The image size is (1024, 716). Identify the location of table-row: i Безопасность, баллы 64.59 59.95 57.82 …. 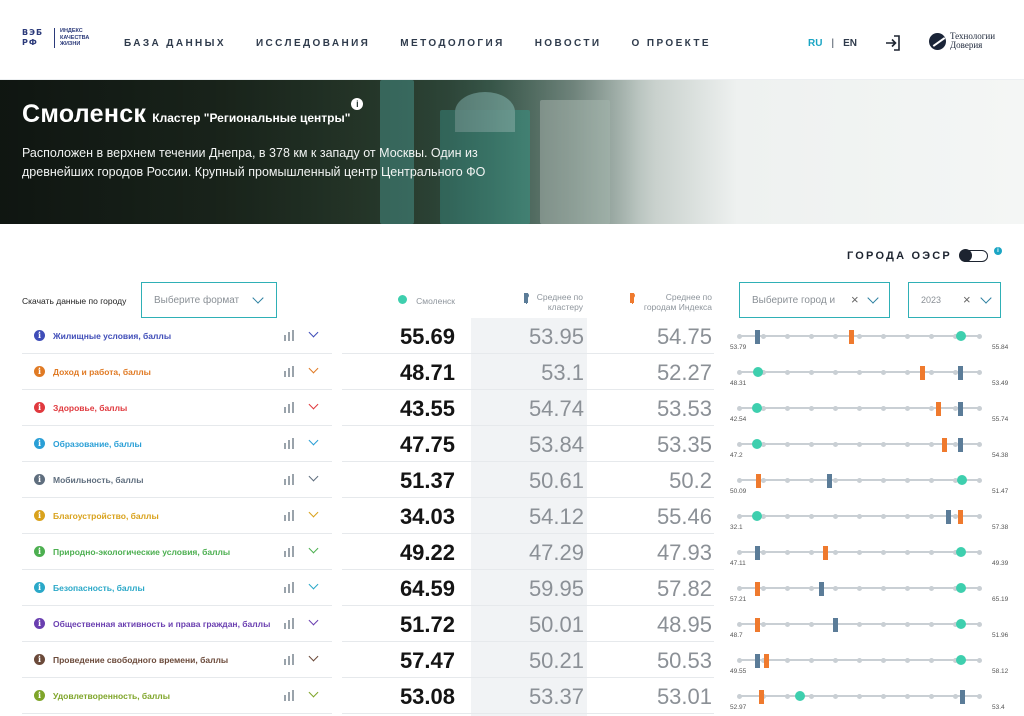
(521, 588).